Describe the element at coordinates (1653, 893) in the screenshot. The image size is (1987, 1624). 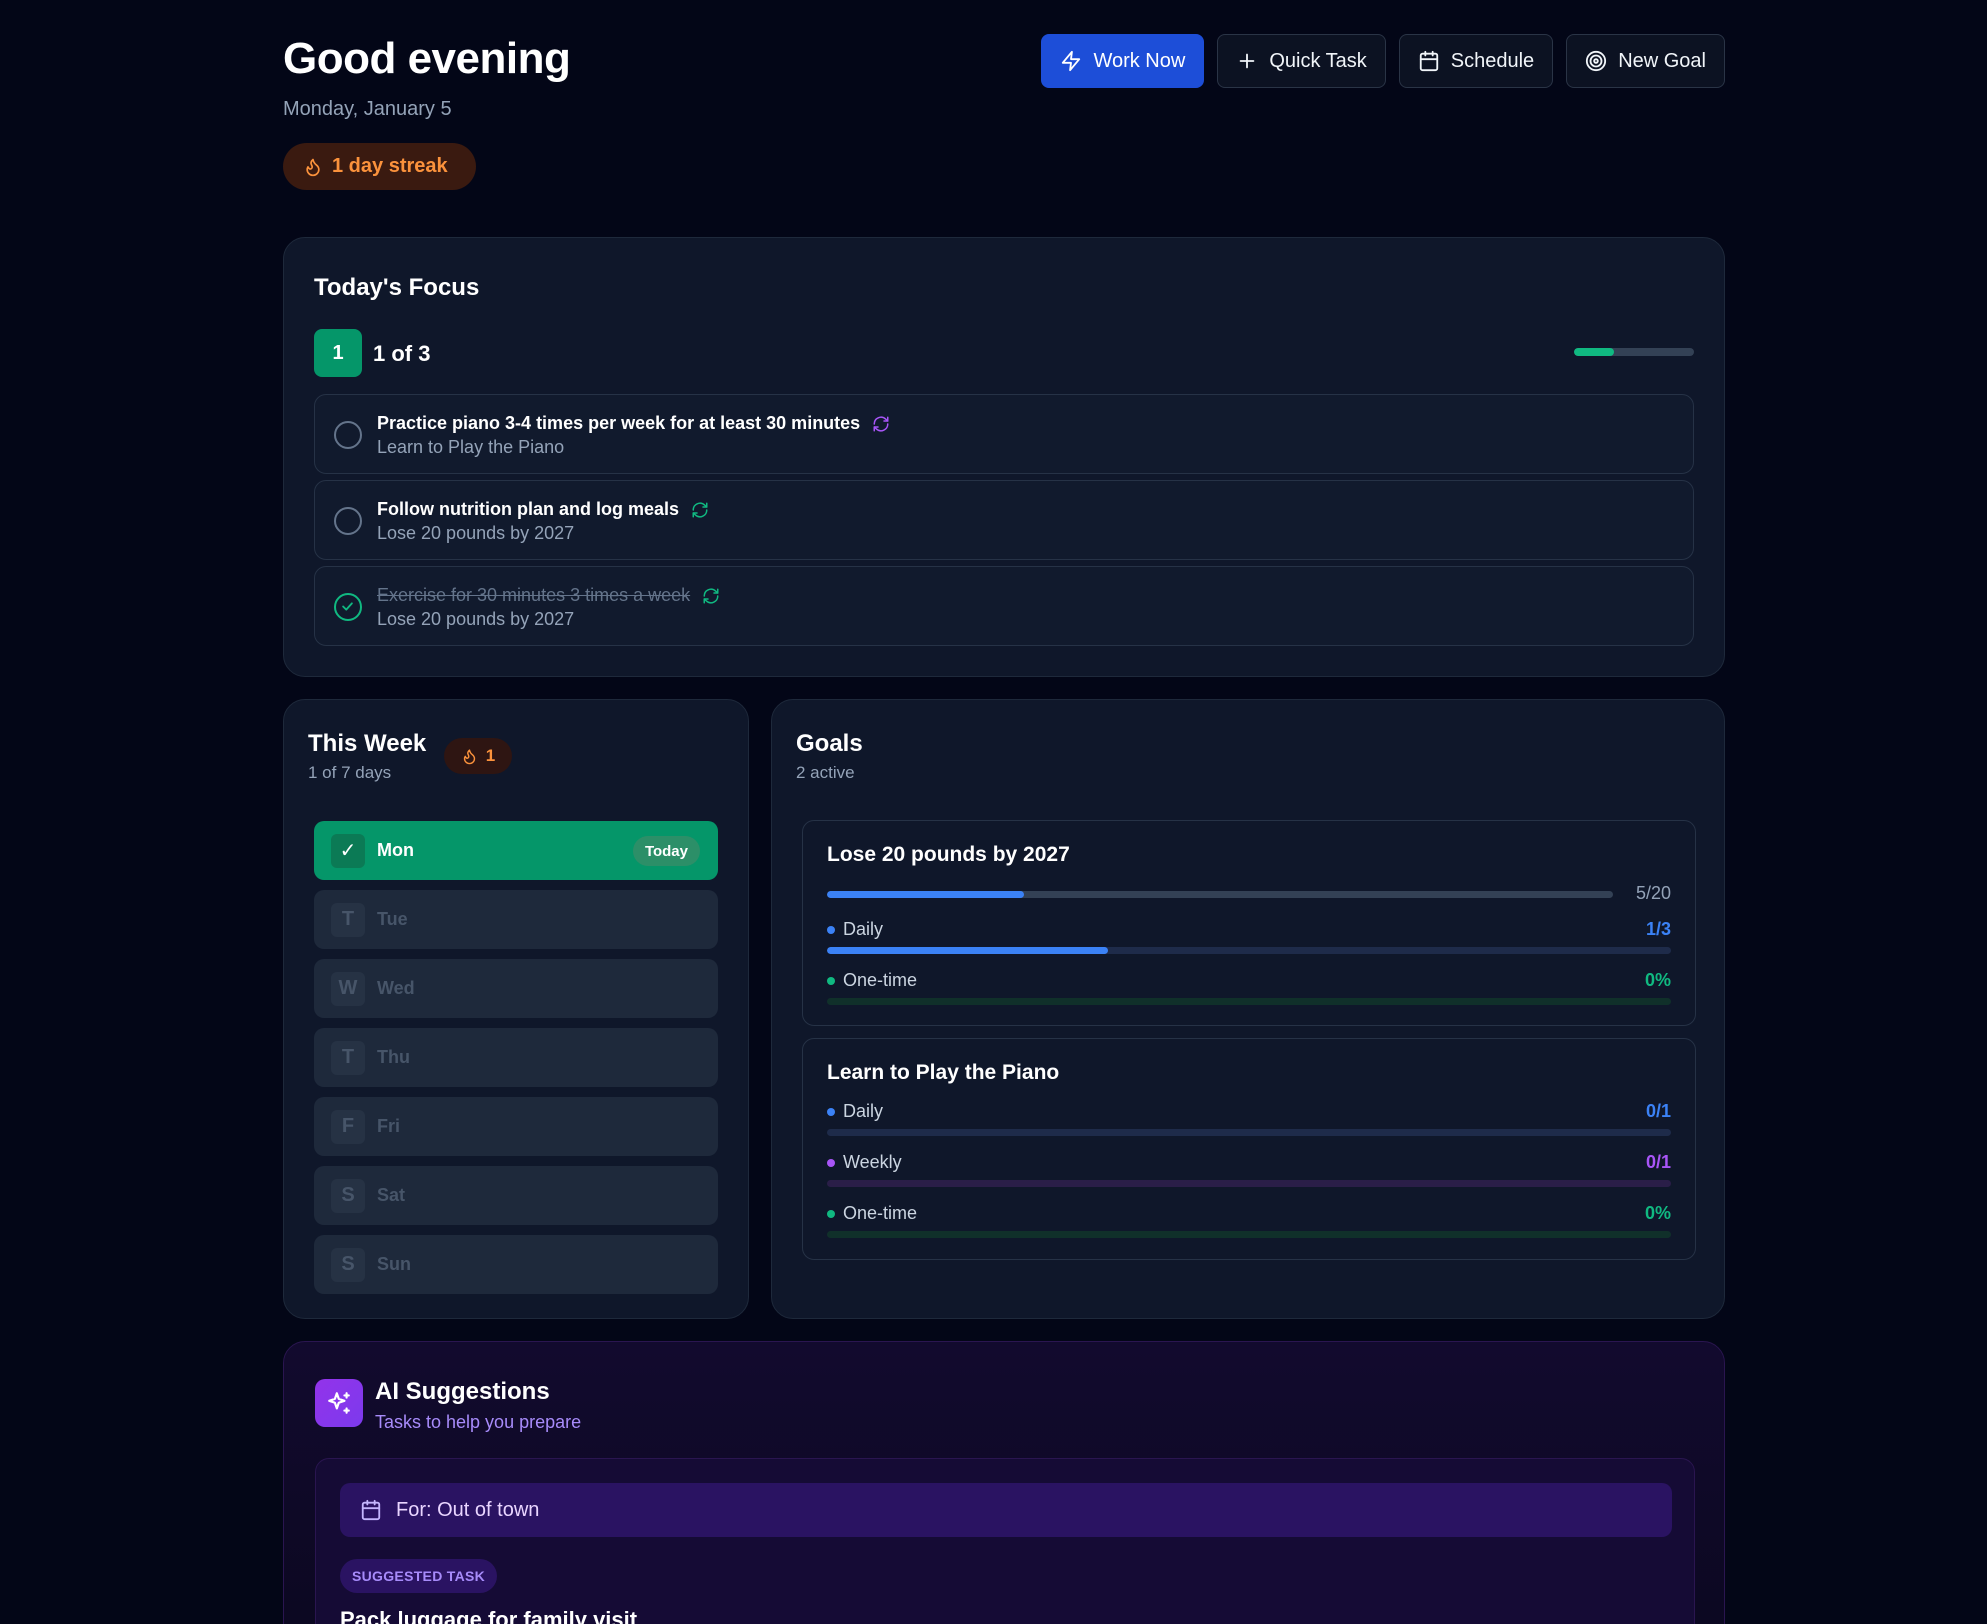
I see `goal-total-value: 5/20` at that location.